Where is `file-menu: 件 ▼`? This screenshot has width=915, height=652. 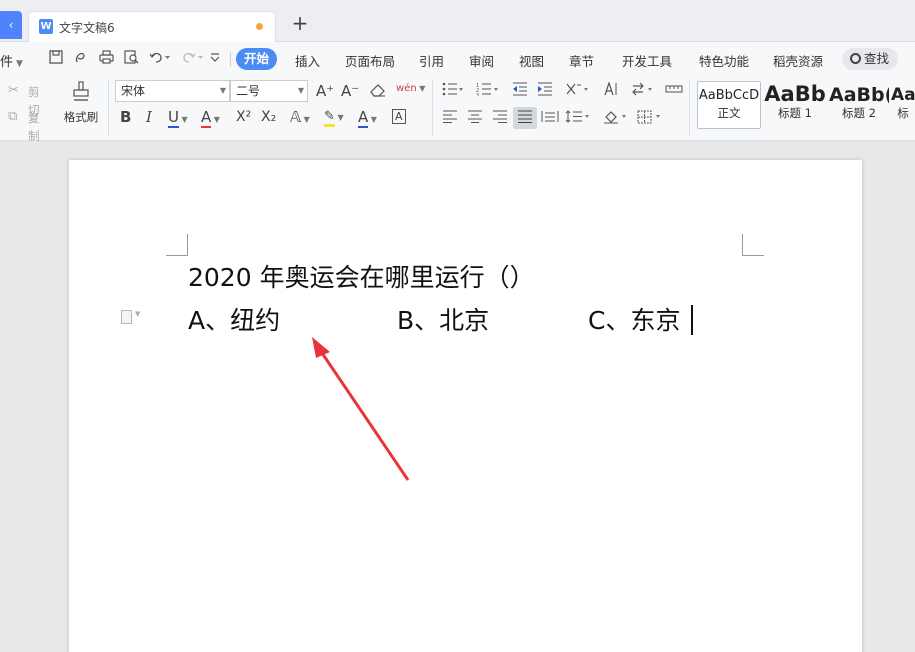 file-menu: 件 ▼ is located at coordinates (11, 60).